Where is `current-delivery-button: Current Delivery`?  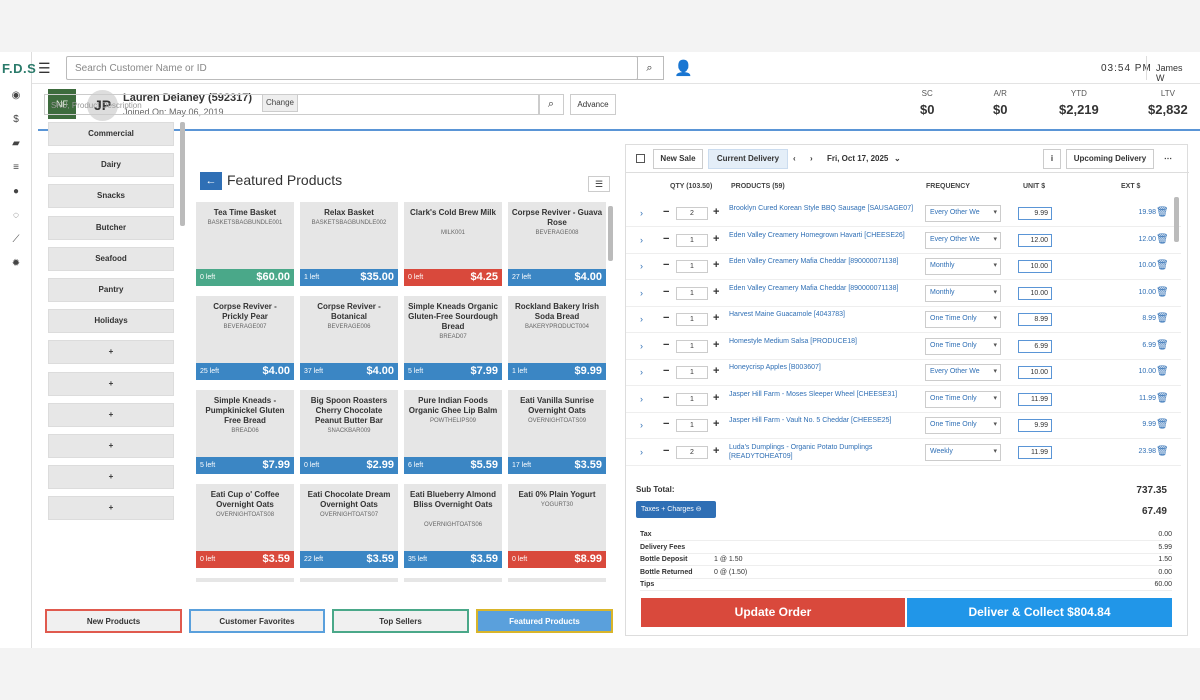
current-delivery-button: Current Delivery is located at coordinates (748, 159).